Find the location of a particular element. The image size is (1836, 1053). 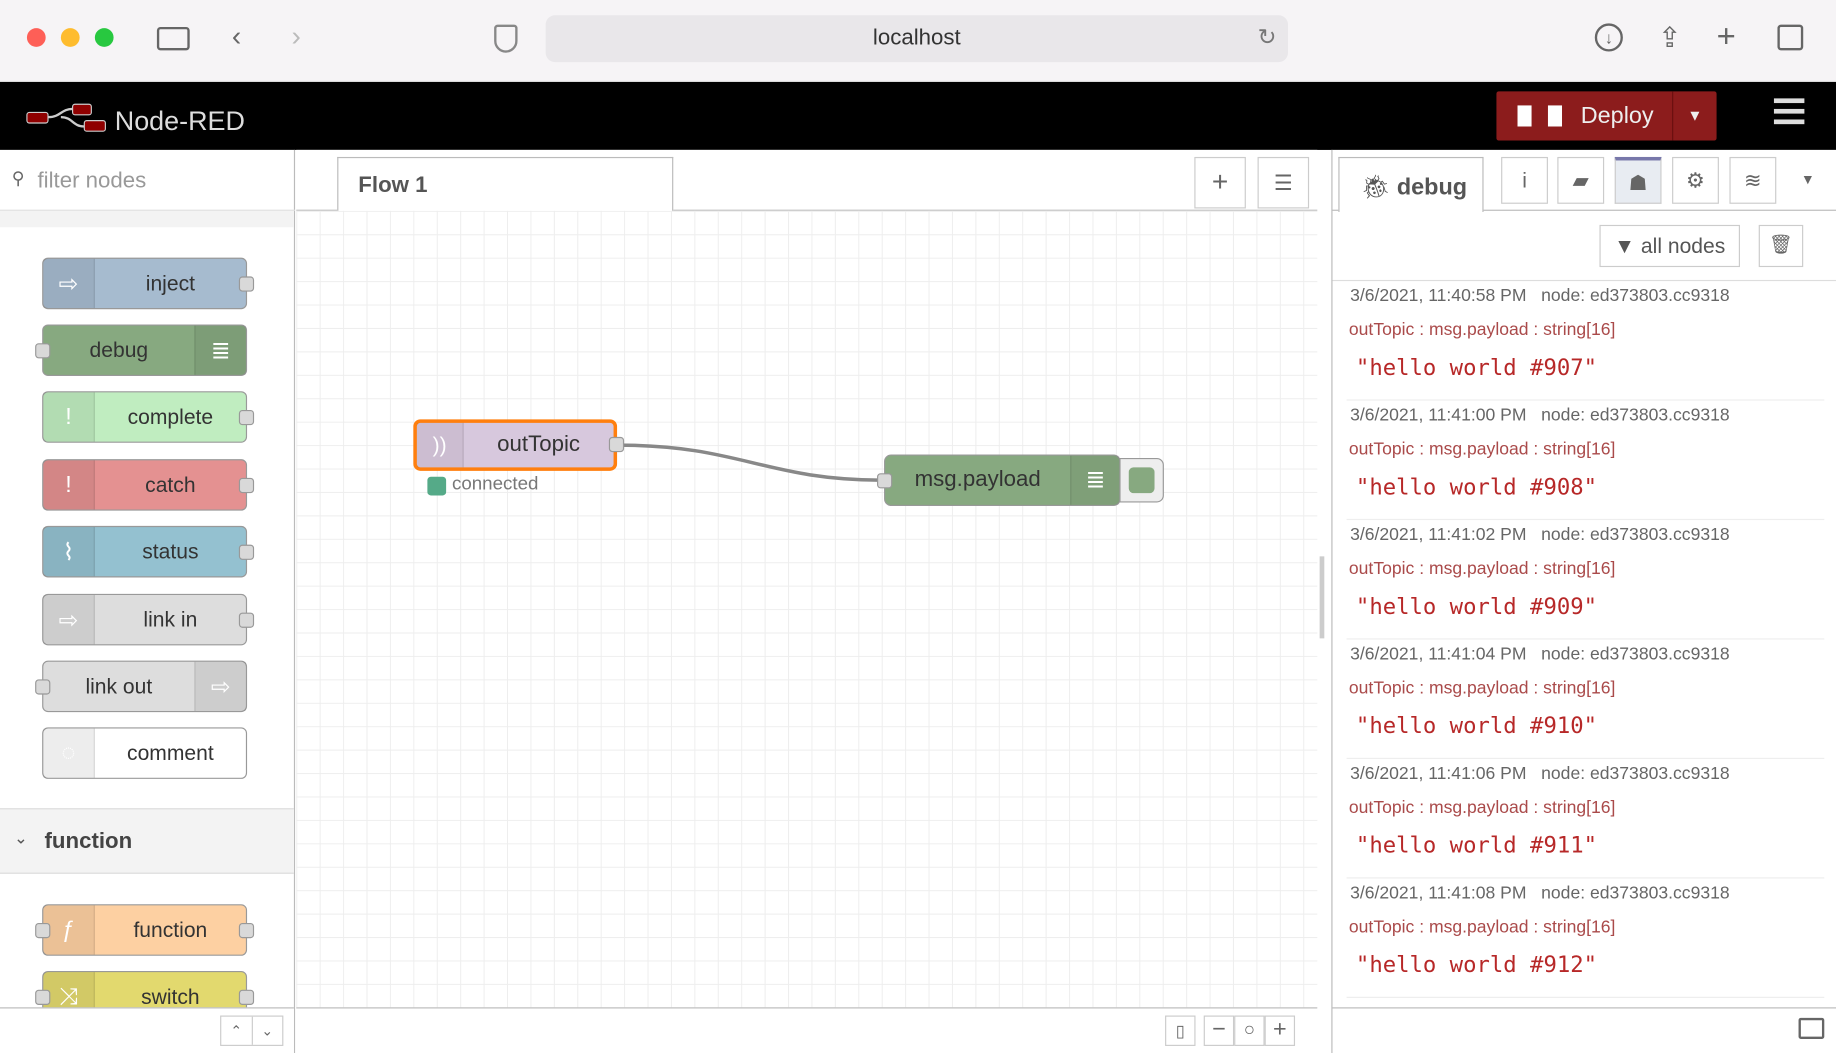

browser-toolbar: ‹ › localhost ↻ ↓ ⇪ + is located at coordinates (918, 41).